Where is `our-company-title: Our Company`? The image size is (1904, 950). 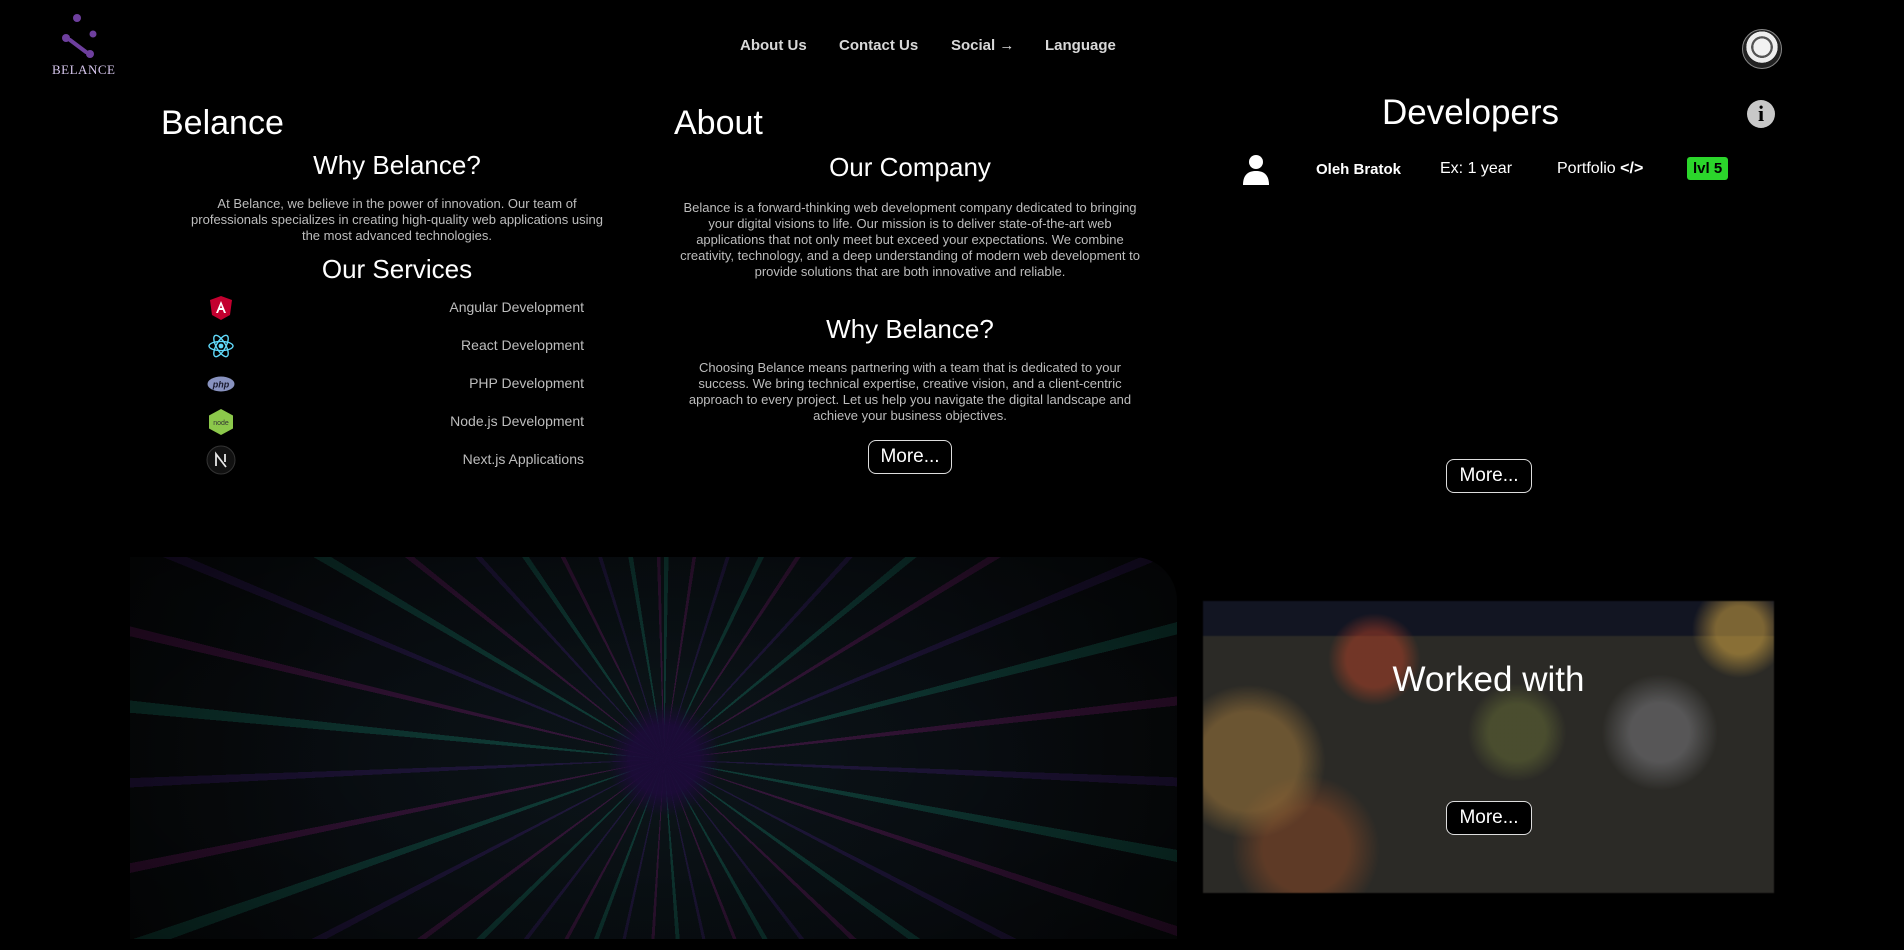 our-company-title: Our Company is located at coordinates (910, 167).